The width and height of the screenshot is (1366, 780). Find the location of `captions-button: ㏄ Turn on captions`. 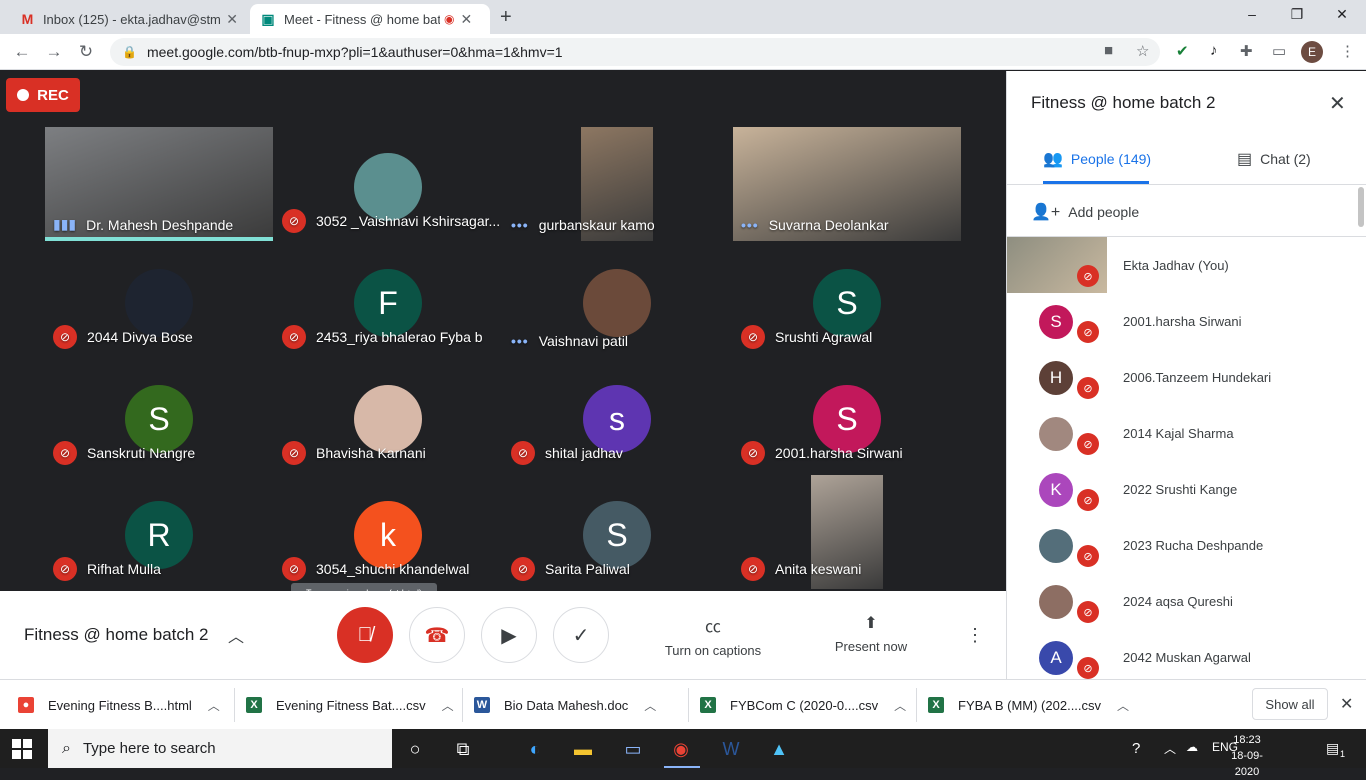

captions-button: ㏄ Turn on captions is located at coordinates (713, 635).